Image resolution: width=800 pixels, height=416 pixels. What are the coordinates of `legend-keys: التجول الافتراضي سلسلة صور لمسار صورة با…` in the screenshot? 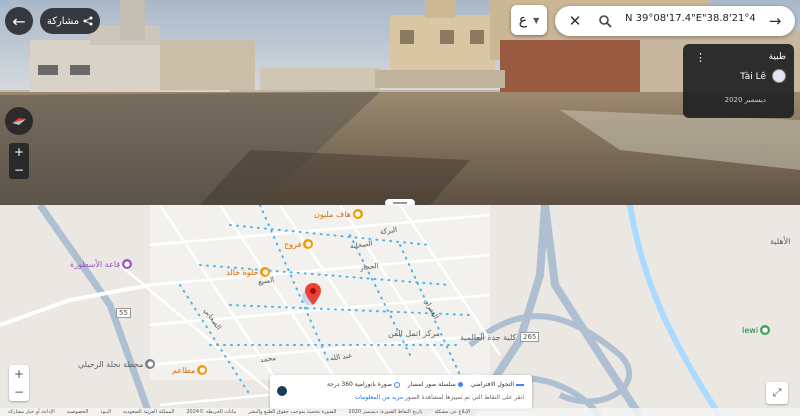 It's located at (425, 384).